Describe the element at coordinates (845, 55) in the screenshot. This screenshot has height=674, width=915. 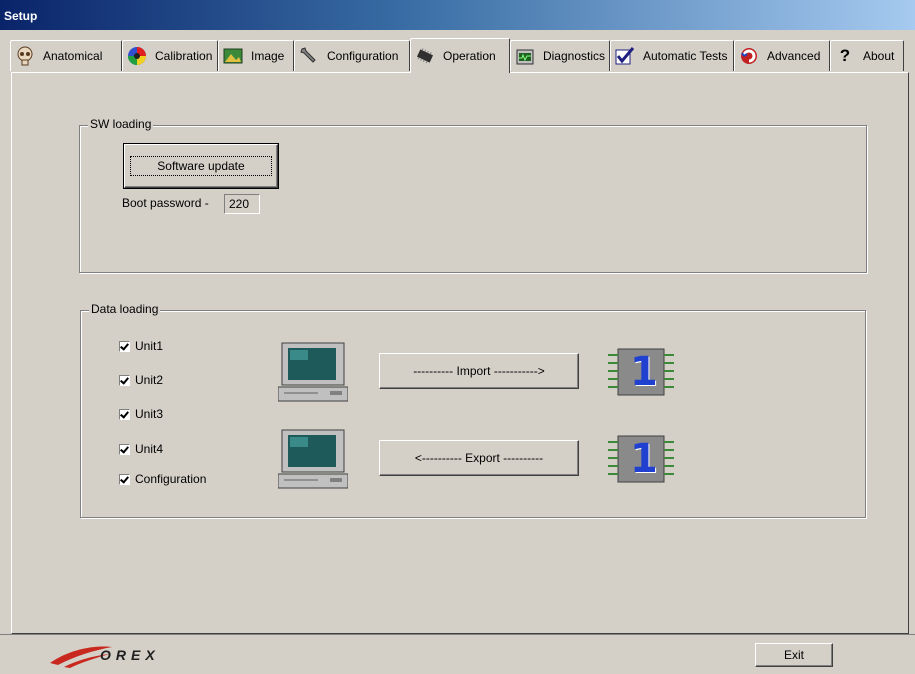
I see `question-icon: ?` at that location.